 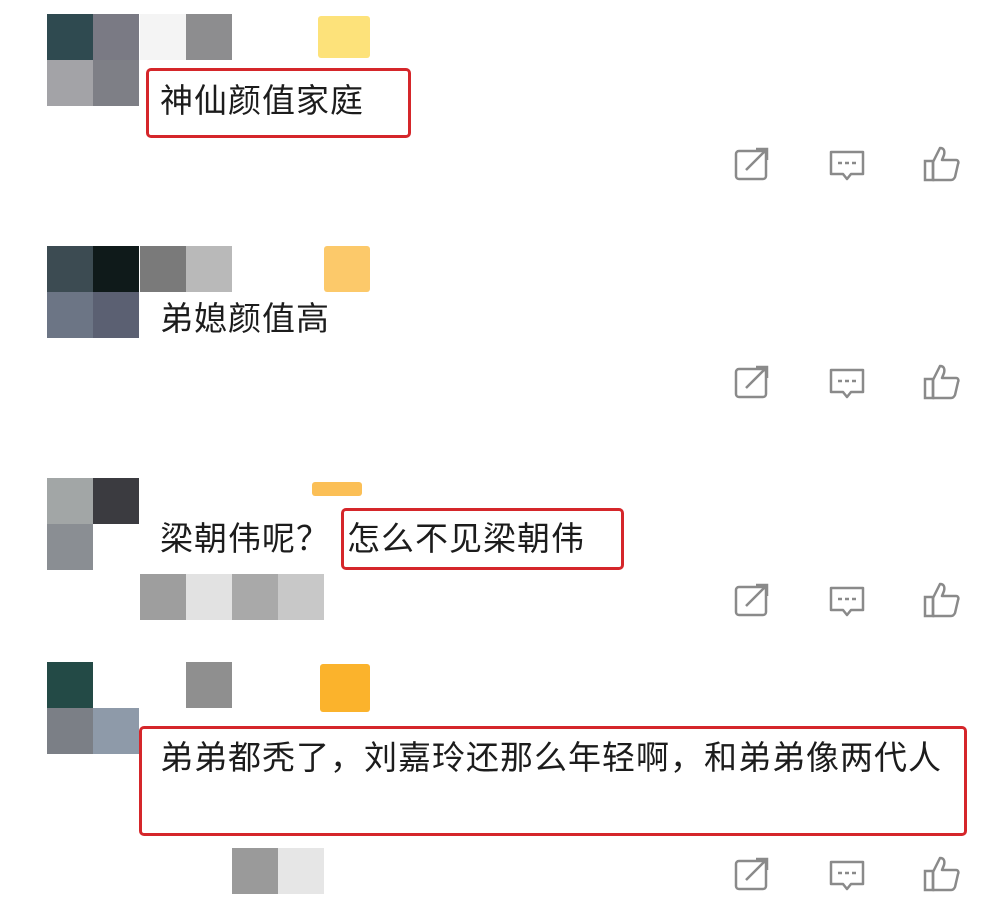 What do you see at coordinates (262, 100) in the screenshot?
I see `comment-text: 神仙颜值家庭` at bounding box center [262, 100].